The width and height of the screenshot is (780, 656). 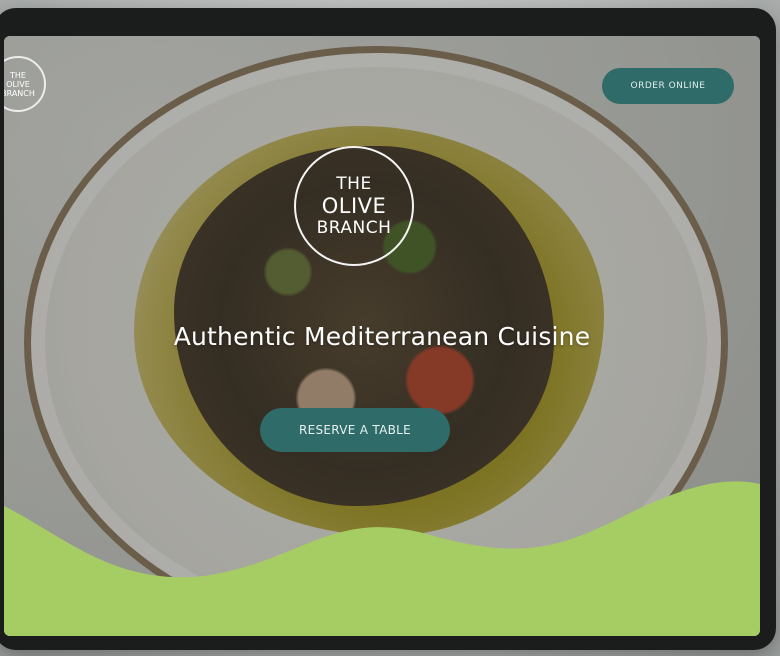 What do you see at coordinates (668, 86) in the screenshot?
I see `order-online-button: ORDER ONLINE` at bounding box center [668, 86].